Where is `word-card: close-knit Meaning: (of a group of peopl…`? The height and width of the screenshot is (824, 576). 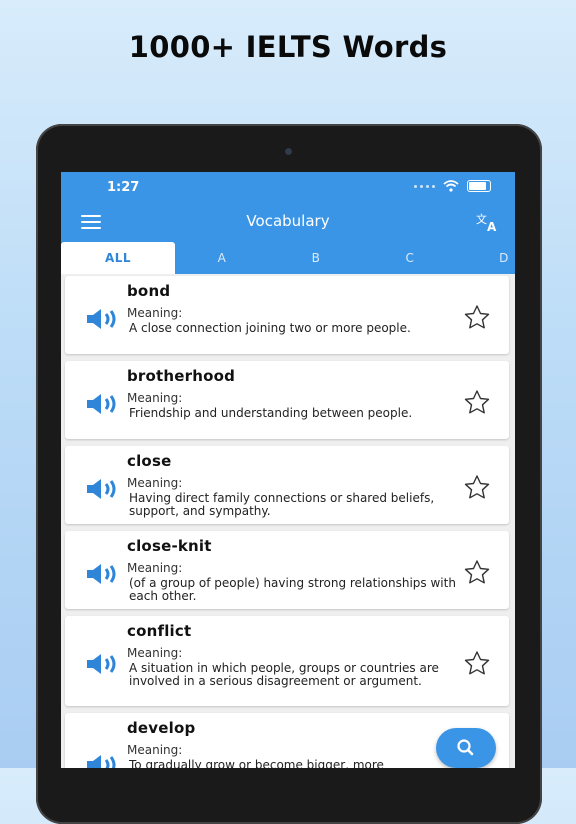
word-card: close-knit Meaning: (of a group of peopl… is located at coordinates (287, 570).